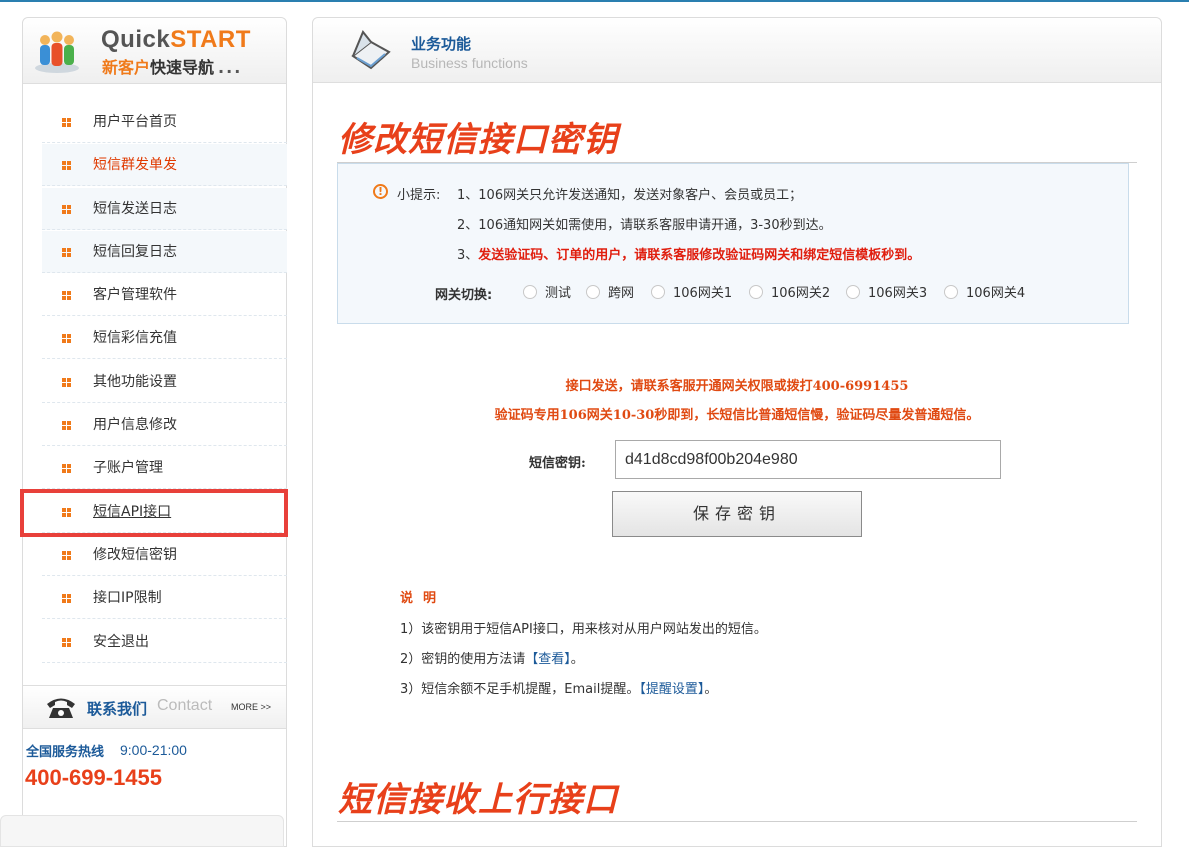  Describe the element at coordinates (164, 165) in the screenshot. I see `sidebar-item-sms-send: 短信群发单发` at that location.